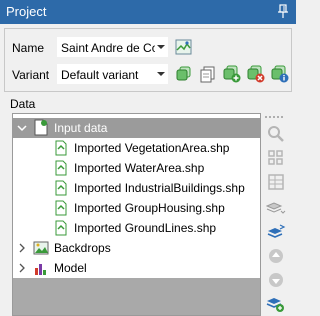 The width and height of the screenshot is (320, 316). I want to click on layers-add-icon, so click(276, 304).